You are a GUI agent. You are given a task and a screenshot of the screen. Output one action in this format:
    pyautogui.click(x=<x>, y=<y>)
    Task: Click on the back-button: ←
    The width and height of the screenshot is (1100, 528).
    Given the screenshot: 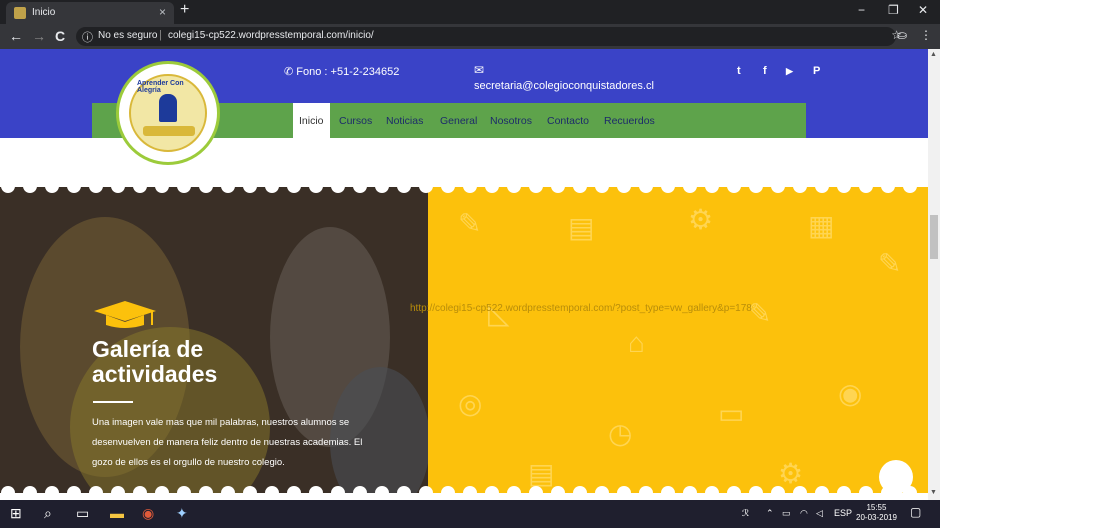 What is the action you would take?
    pyautogui.click(x=16, y=36)
    